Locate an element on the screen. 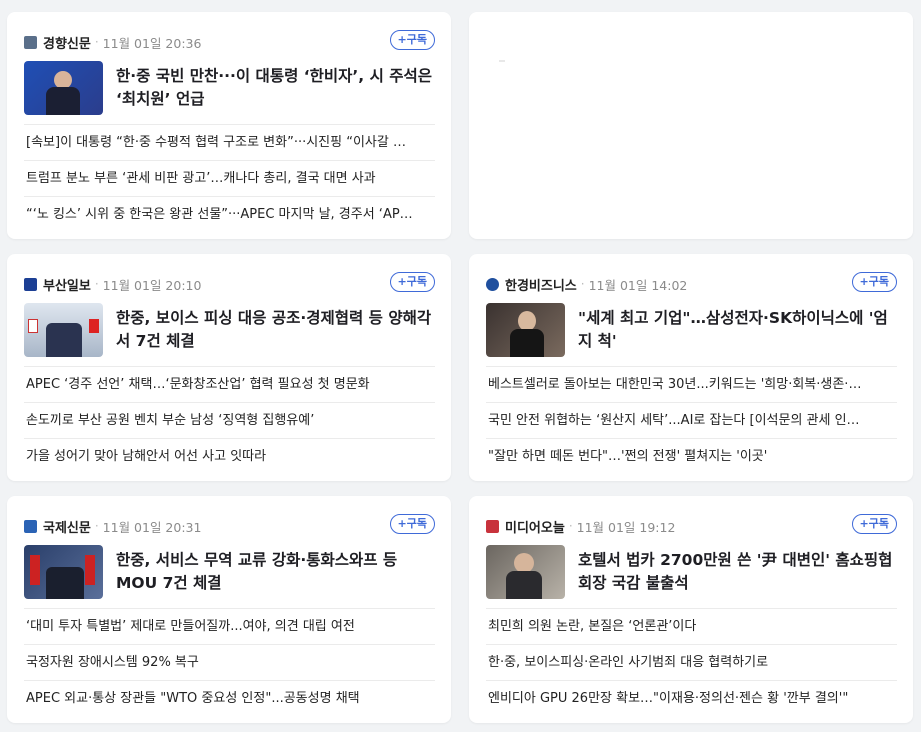 The width and height of the screenshot is (921, 732). main-article: 한·중 국빈 만찬···이 대통령 ‘한비자’, 시 주석은 ‘최치원’ 언급 is located at coordinates (229, 88).